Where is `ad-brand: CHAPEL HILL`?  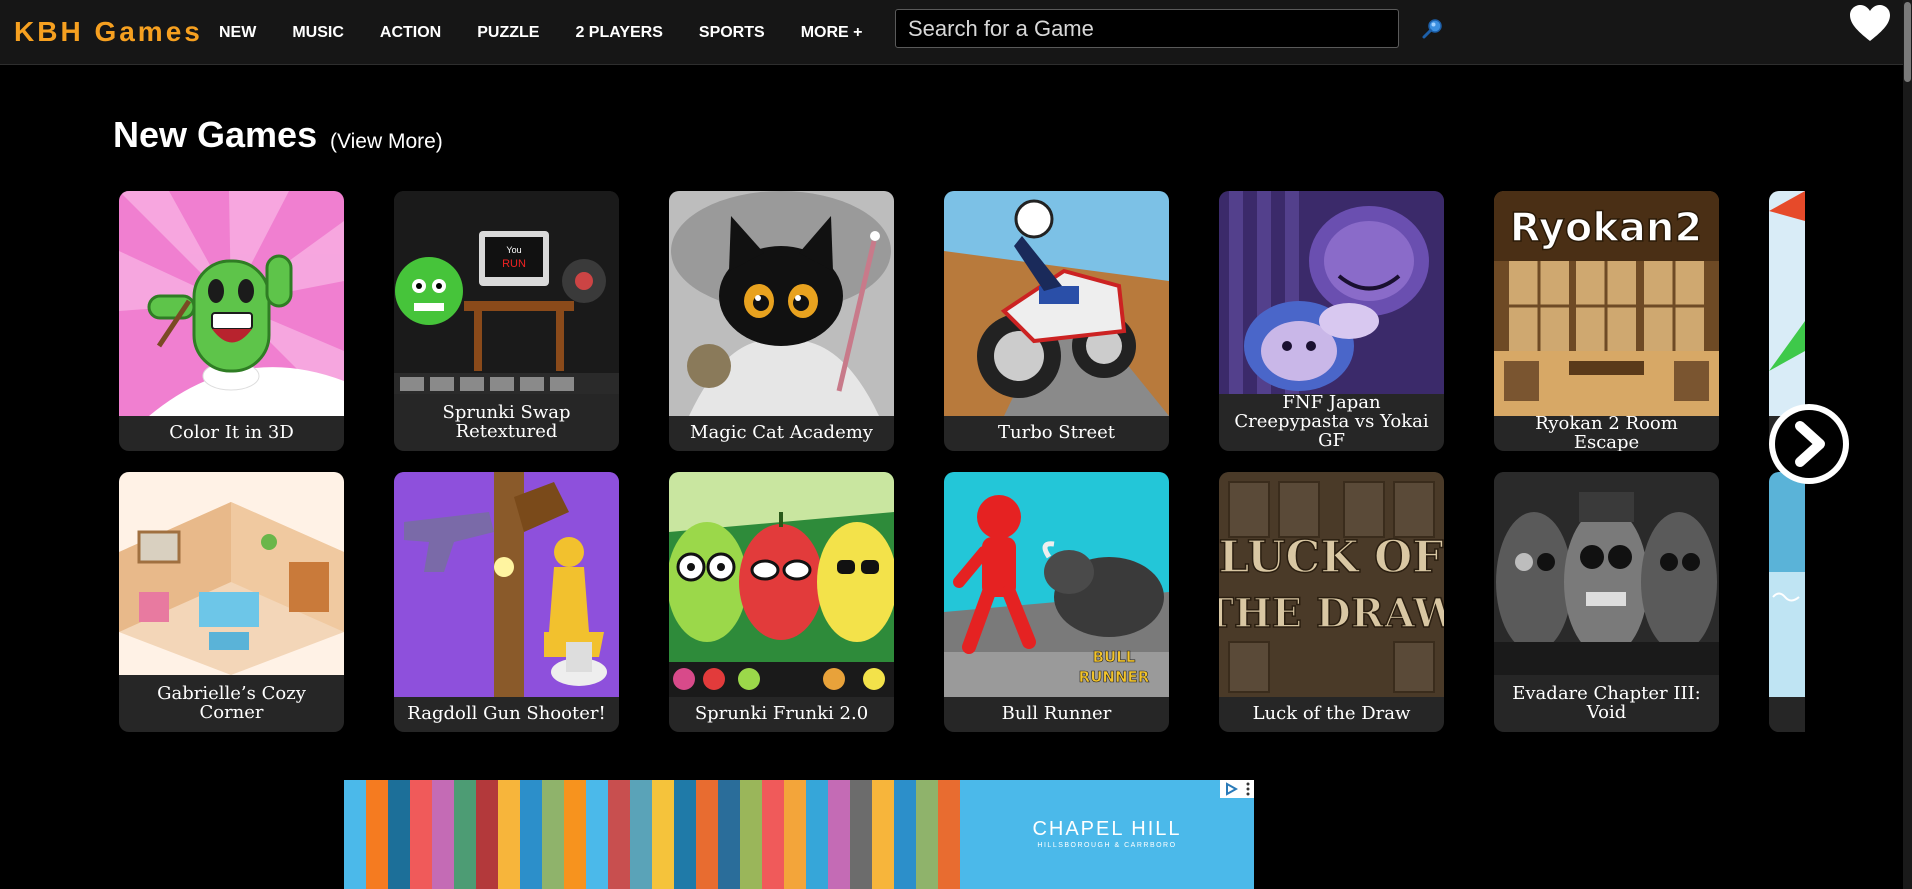
ad-brand: CHAPEL HILL is located at coordinates (1107, 829).